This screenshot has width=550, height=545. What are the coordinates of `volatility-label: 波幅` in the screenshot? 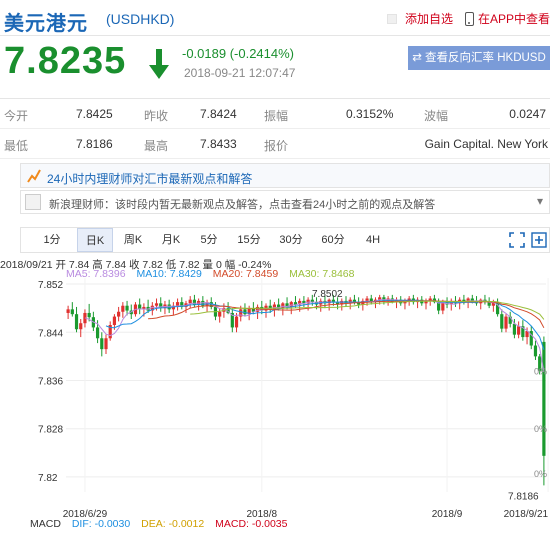 It's located at (436, 116).